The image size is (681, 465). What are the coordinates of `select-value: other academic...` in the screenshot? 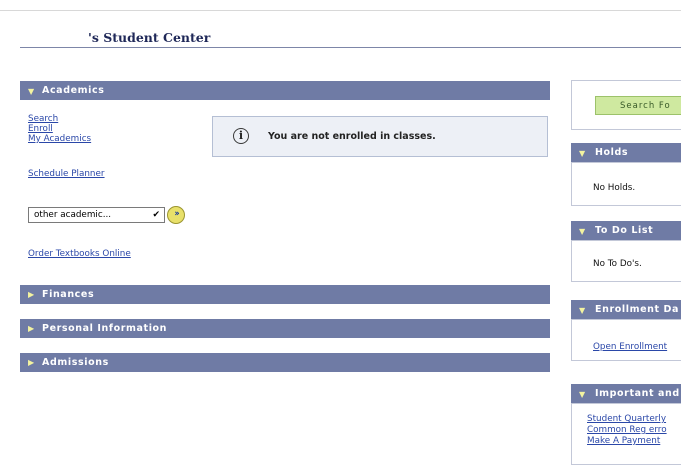 It's located at (73, 215).